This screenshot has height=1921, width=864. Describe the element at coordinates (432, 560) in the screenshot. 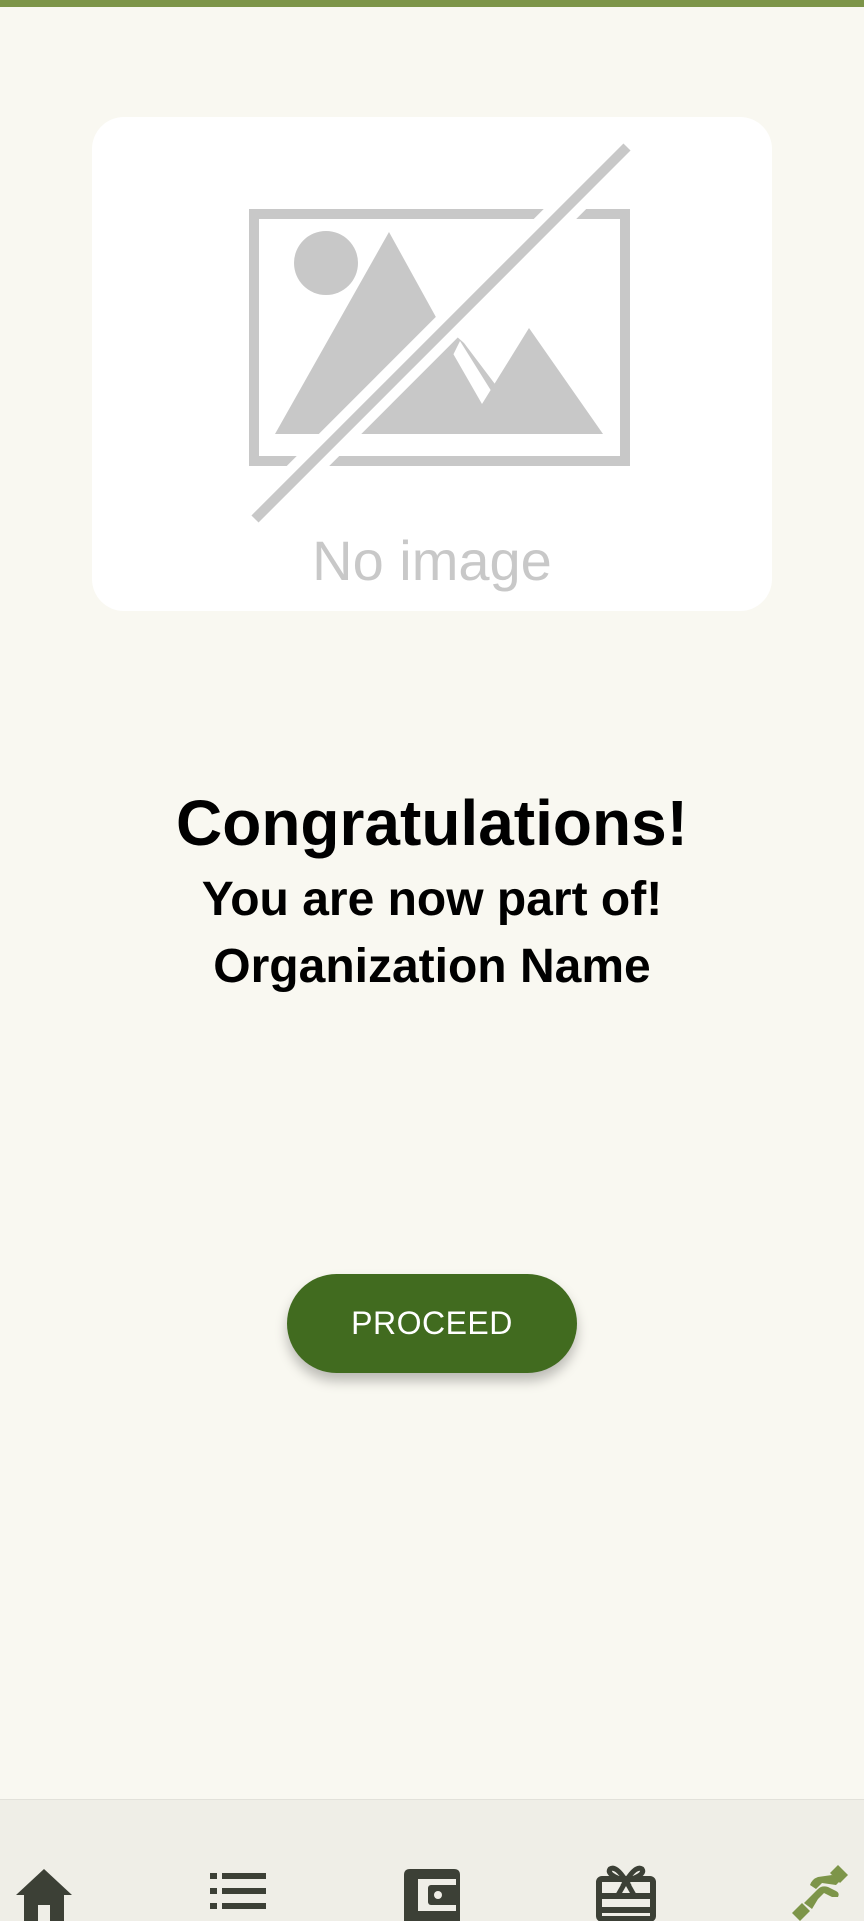

I see `no-image-label: No image` at that location.